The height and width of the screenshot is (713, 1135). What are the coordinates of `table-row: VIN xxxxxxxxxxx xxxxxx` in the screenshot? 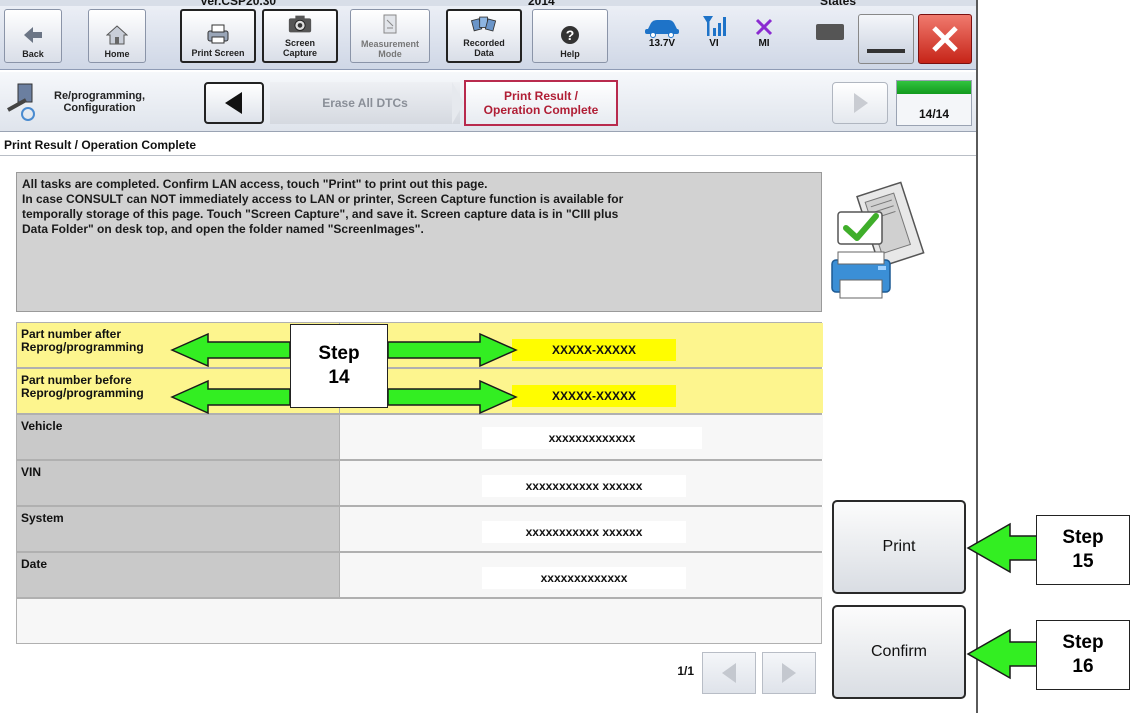 It's located at (419, 483).